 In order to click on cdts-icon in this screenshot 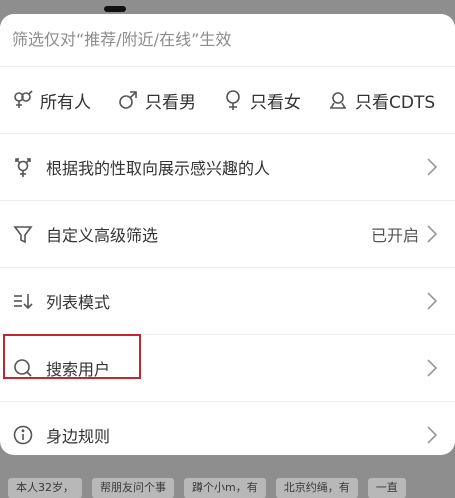, I will do `click(338, 100)`.